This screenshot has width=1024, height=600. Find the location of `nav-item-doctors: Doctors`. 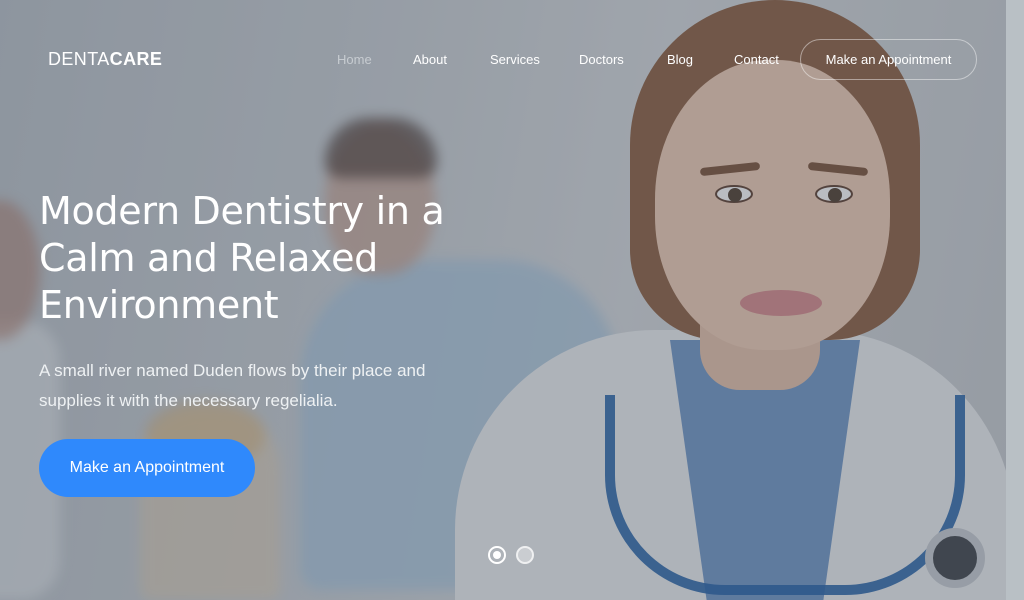

nav-item-doctors: Doctors is located at coordinates (601, 59).